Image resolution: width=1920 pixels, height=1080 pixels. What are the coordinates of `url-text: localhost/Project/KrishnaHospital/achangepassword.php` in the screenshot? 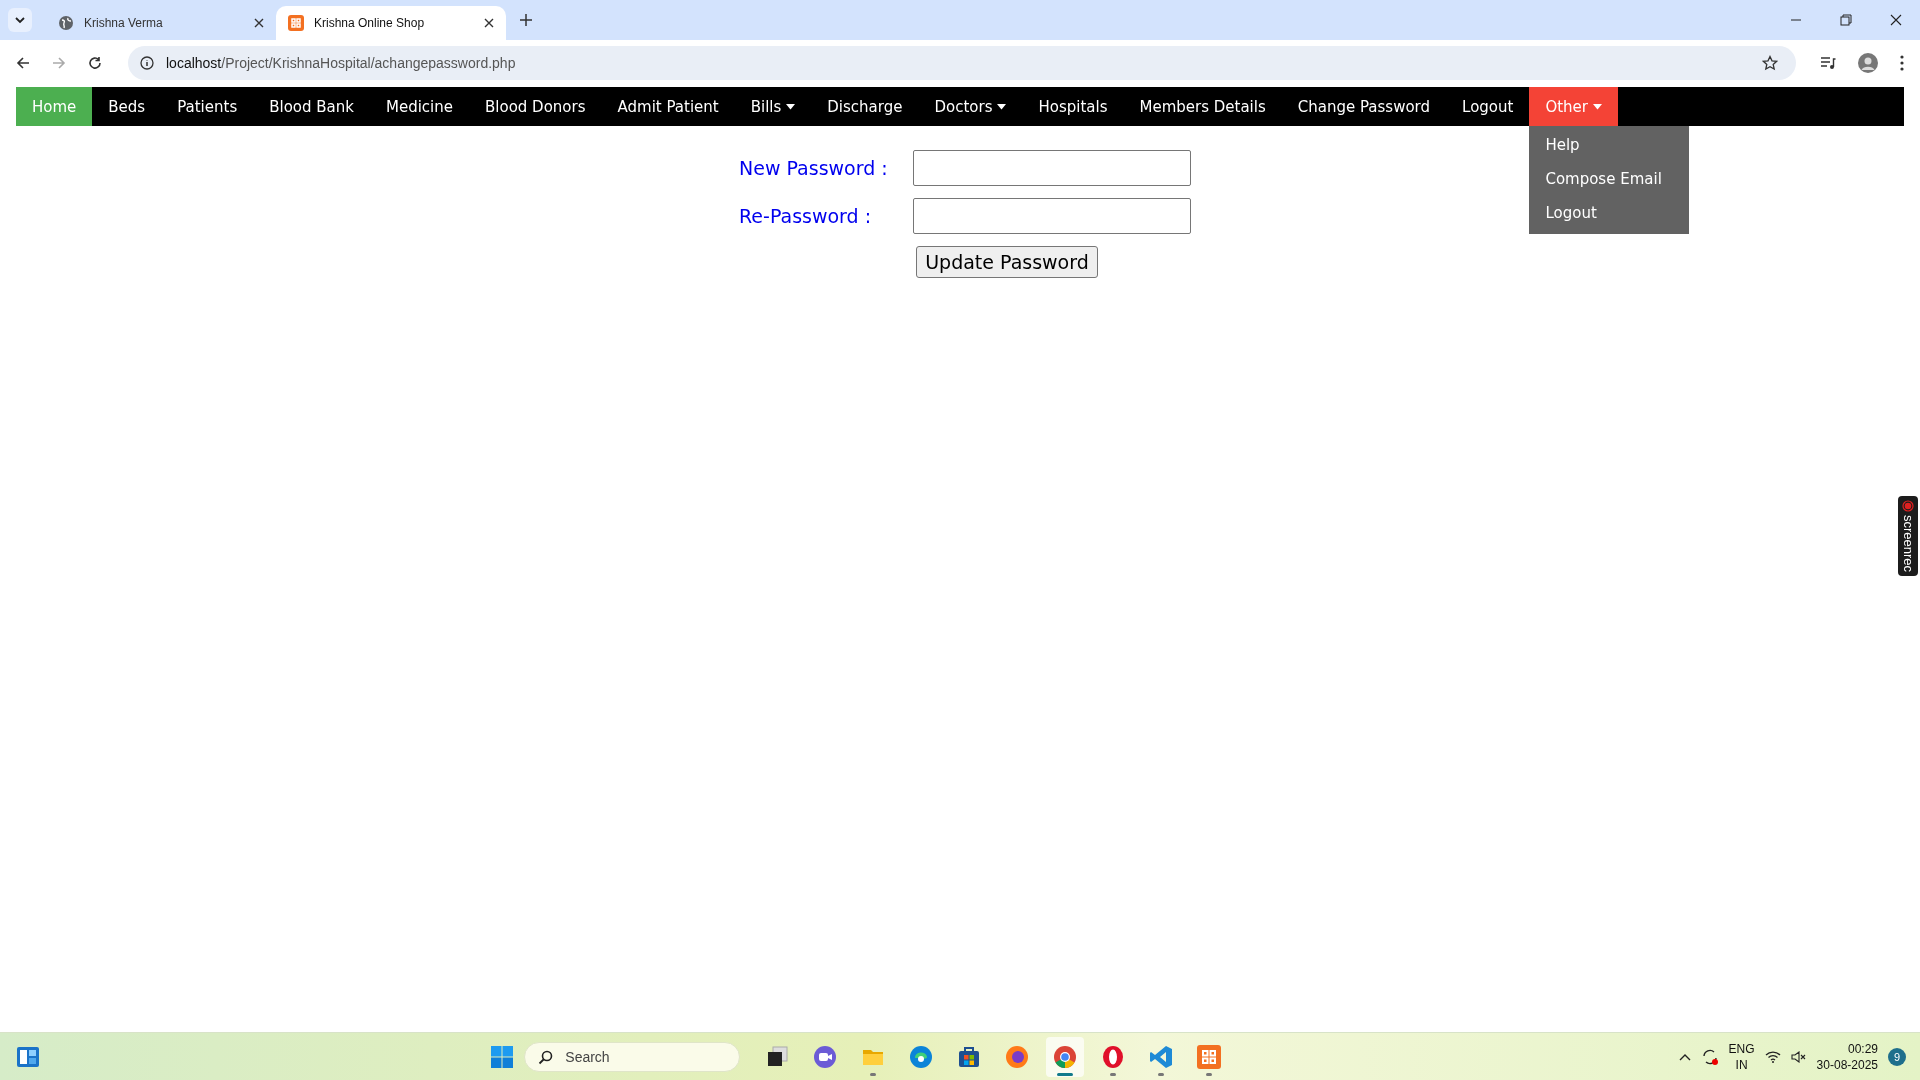 It's located at (341, 63).